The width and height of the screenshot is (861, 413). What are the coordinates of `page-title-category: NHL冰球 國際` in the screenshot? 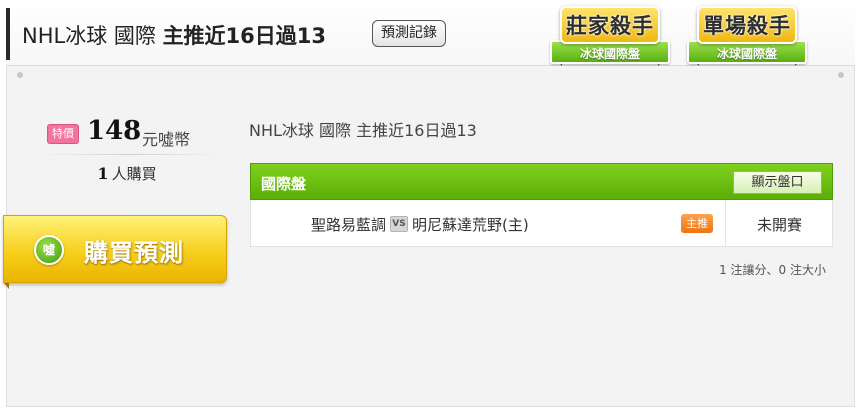 It's located at (92, 36).